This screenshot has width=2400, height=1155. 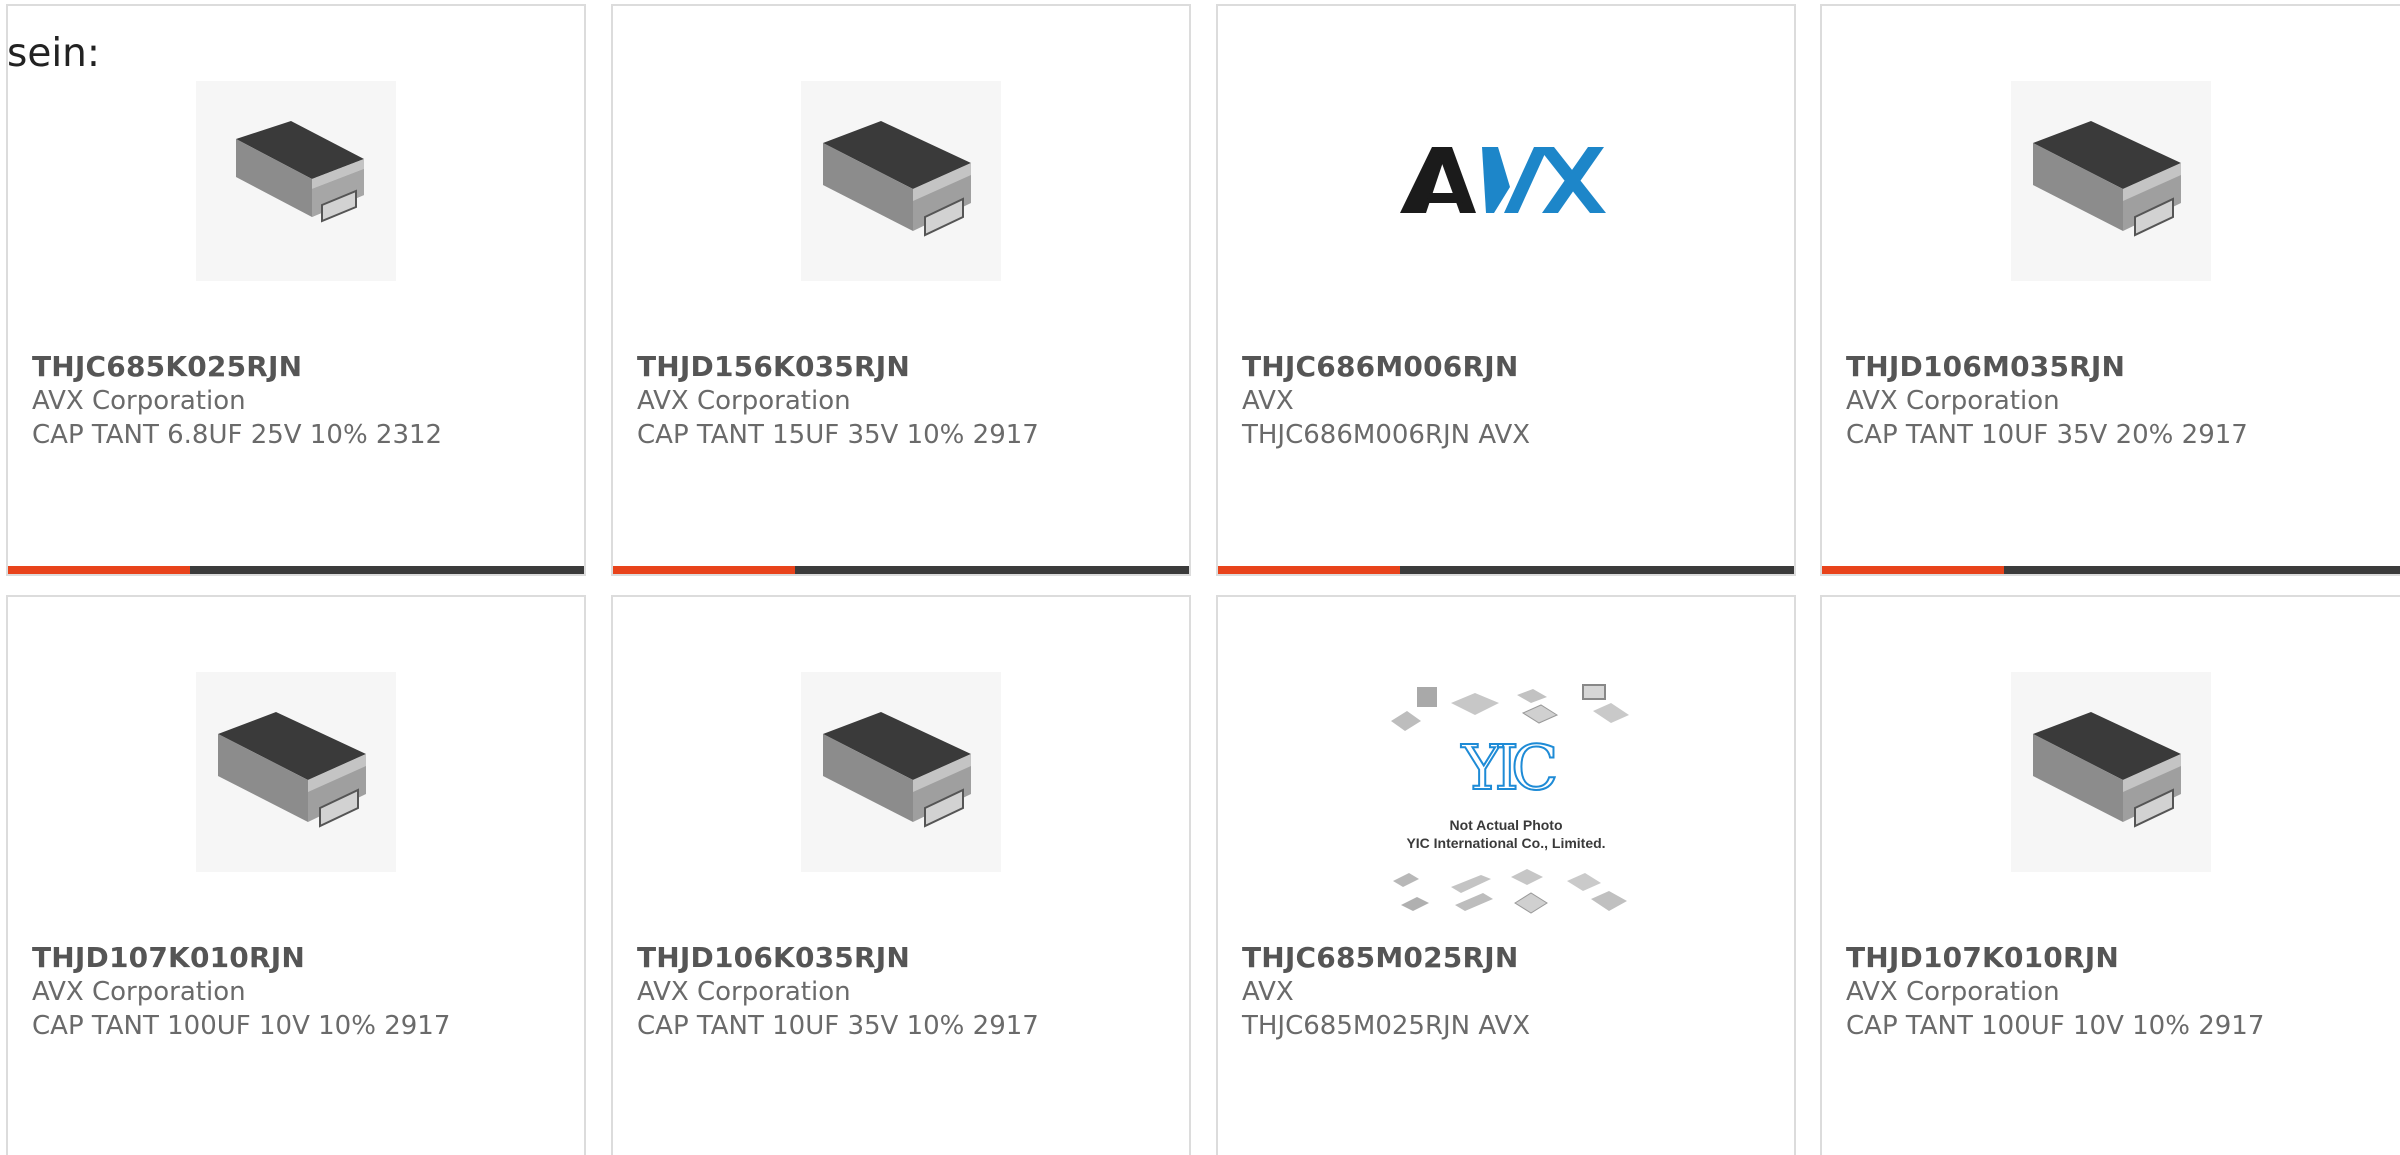 What do you see at coordinates (54, 53) in the screenshot?
I see `intro-text: sein:` at bounding box center [54, 53].